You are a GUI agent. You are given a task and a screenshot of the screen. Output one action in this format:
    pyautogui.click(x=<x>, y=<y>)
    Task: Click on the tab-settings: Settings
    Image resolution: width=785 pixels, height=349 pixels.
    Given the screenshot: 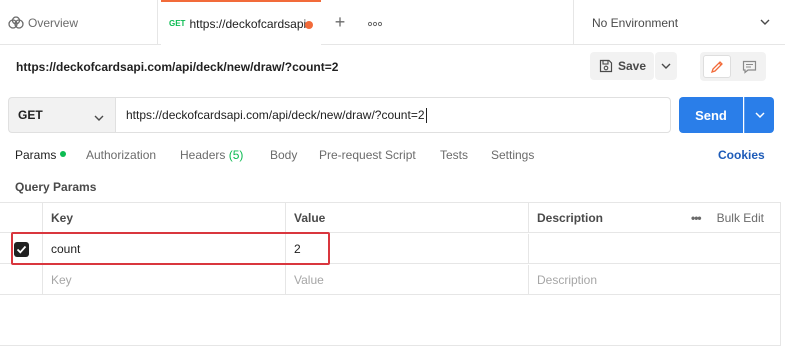 What is the action you would take?
    pyautogui.click(x=512, y=155)
    